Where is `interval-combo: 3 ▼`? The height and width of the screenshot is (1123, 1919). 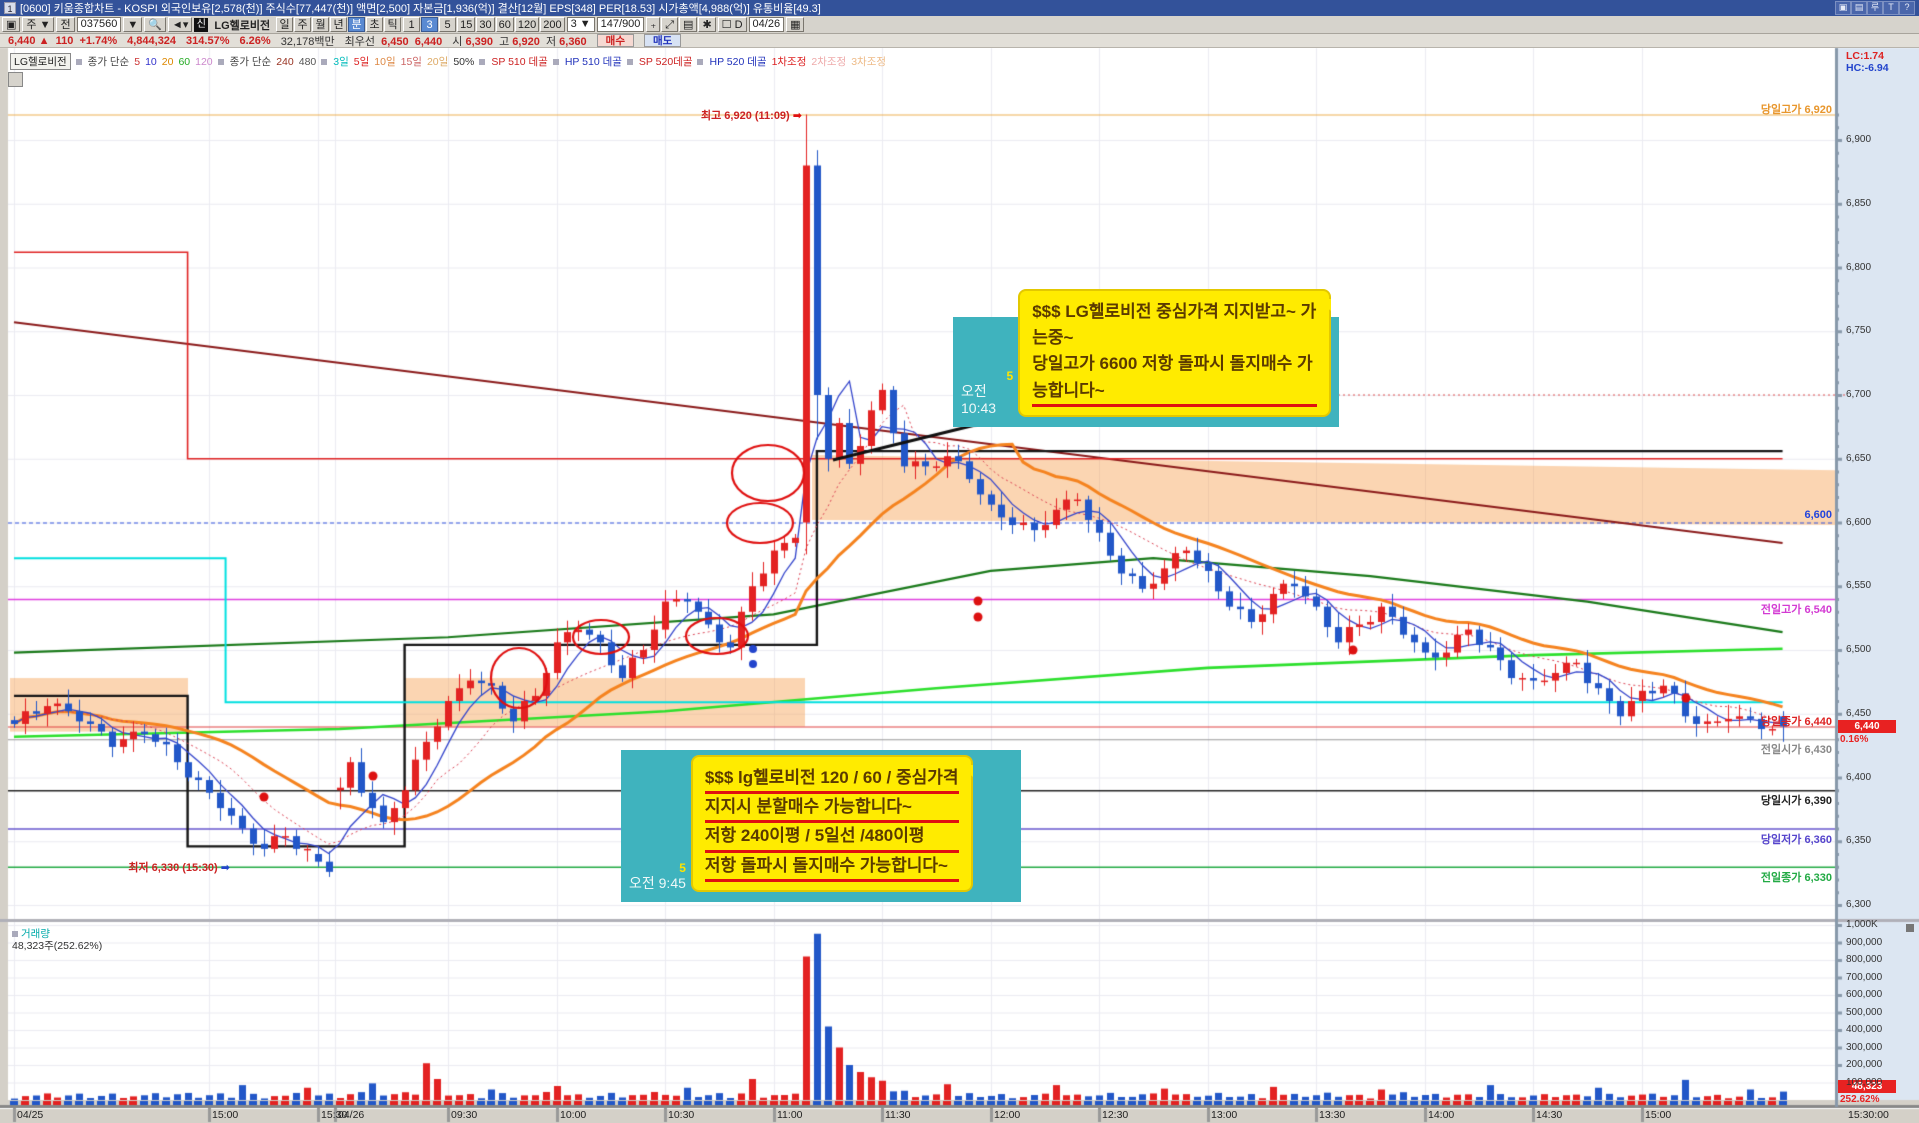 interval-combo: 3 ▼ is located at coordinates (580, 24).